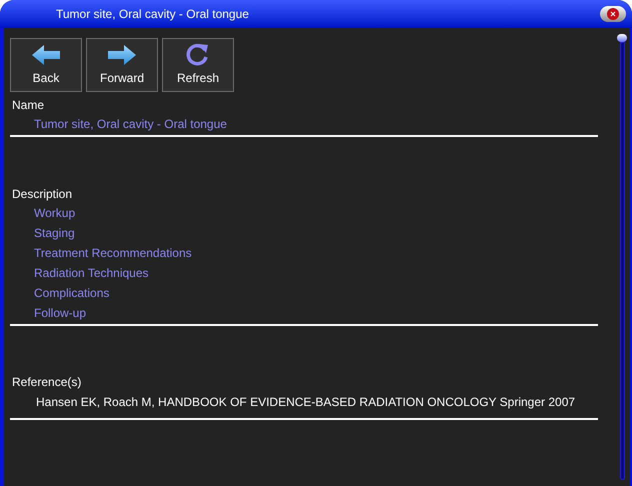 The height and width of the screenshot is (486, 632). Describe the element at coordinates (305, 402) in the screenshot. I see `reference-text: Hansen EK, Roach M, HANDBOOK OF EVIDENCE-BASED RADIATION ONCOLOGY Springer 2007` at that location.